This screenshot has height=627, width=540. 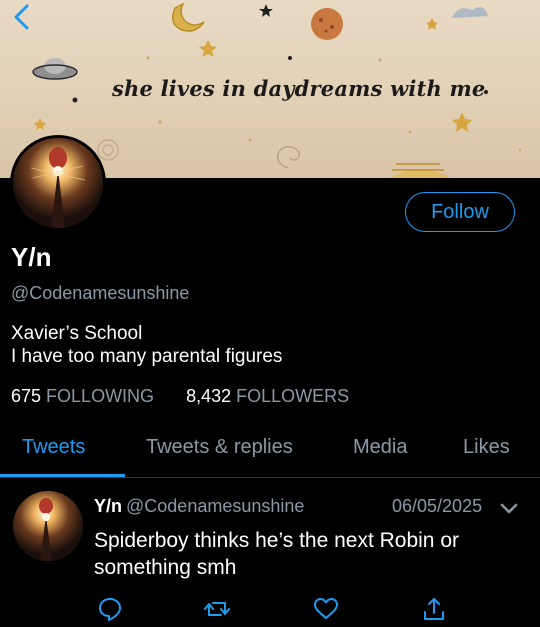 I want to click on planet-doodle, so click(x=327, y=24).